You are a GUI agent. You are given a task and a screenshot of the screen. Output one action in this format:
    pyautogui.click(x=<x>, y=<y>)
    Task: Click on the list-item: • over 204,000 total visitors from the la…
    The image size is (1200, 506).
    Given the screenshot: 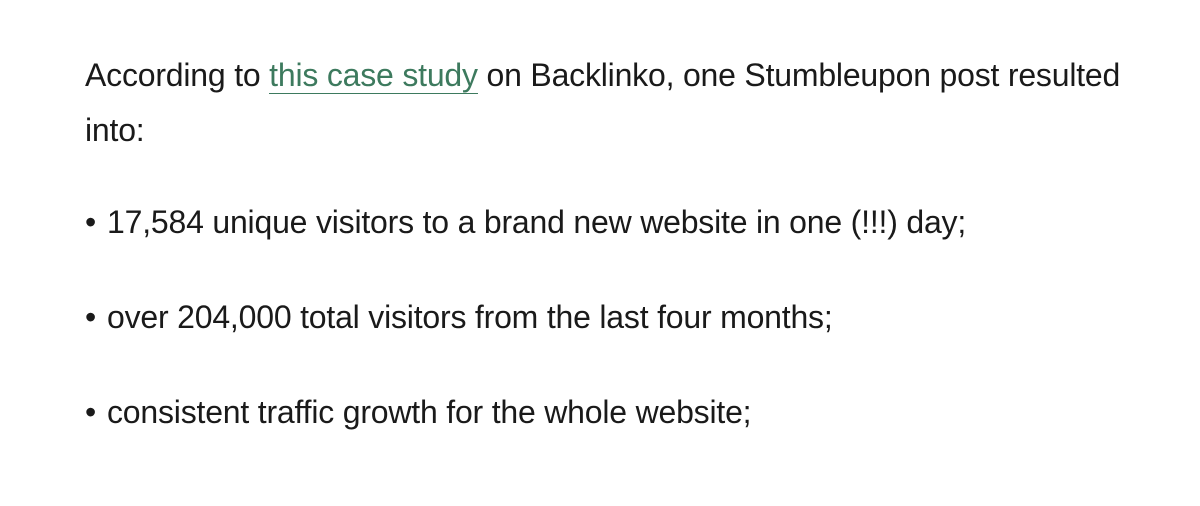 What is the action you would take?
    pyautogui.click(x=525, y=317)
    